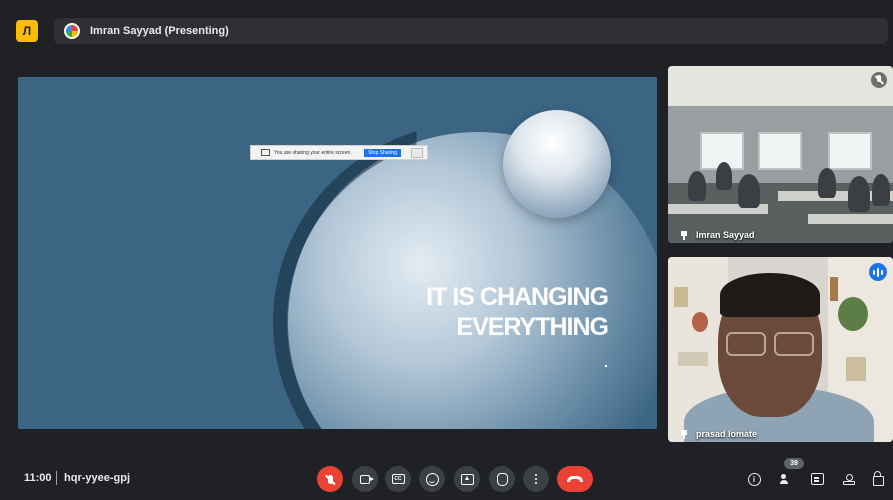 This screenshot has width=893, height=500. I want to click on mic-toggle-button, so click(330, 479).